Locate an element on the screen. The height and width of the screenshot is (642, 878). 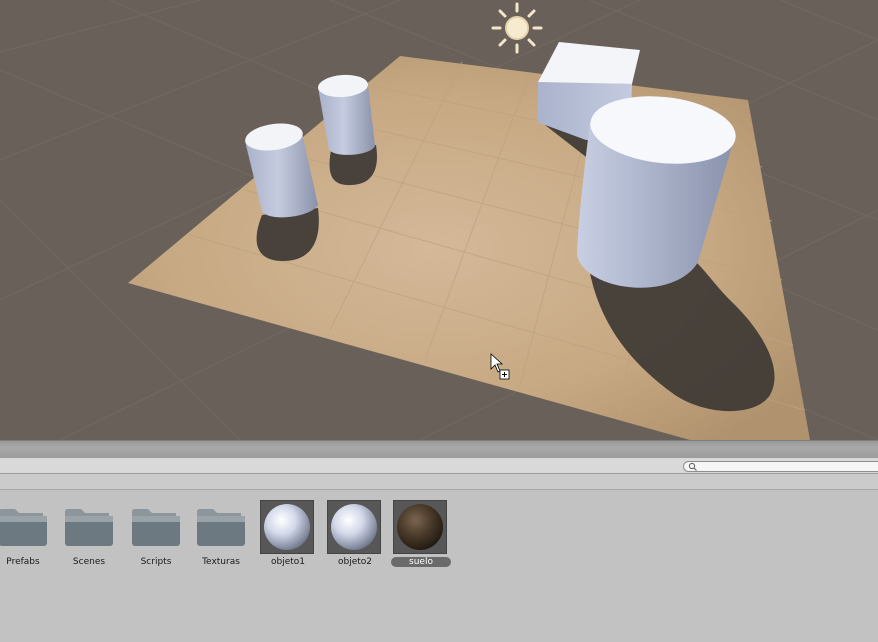
asset-label: objeto2 is located at coordinates (355, 562).